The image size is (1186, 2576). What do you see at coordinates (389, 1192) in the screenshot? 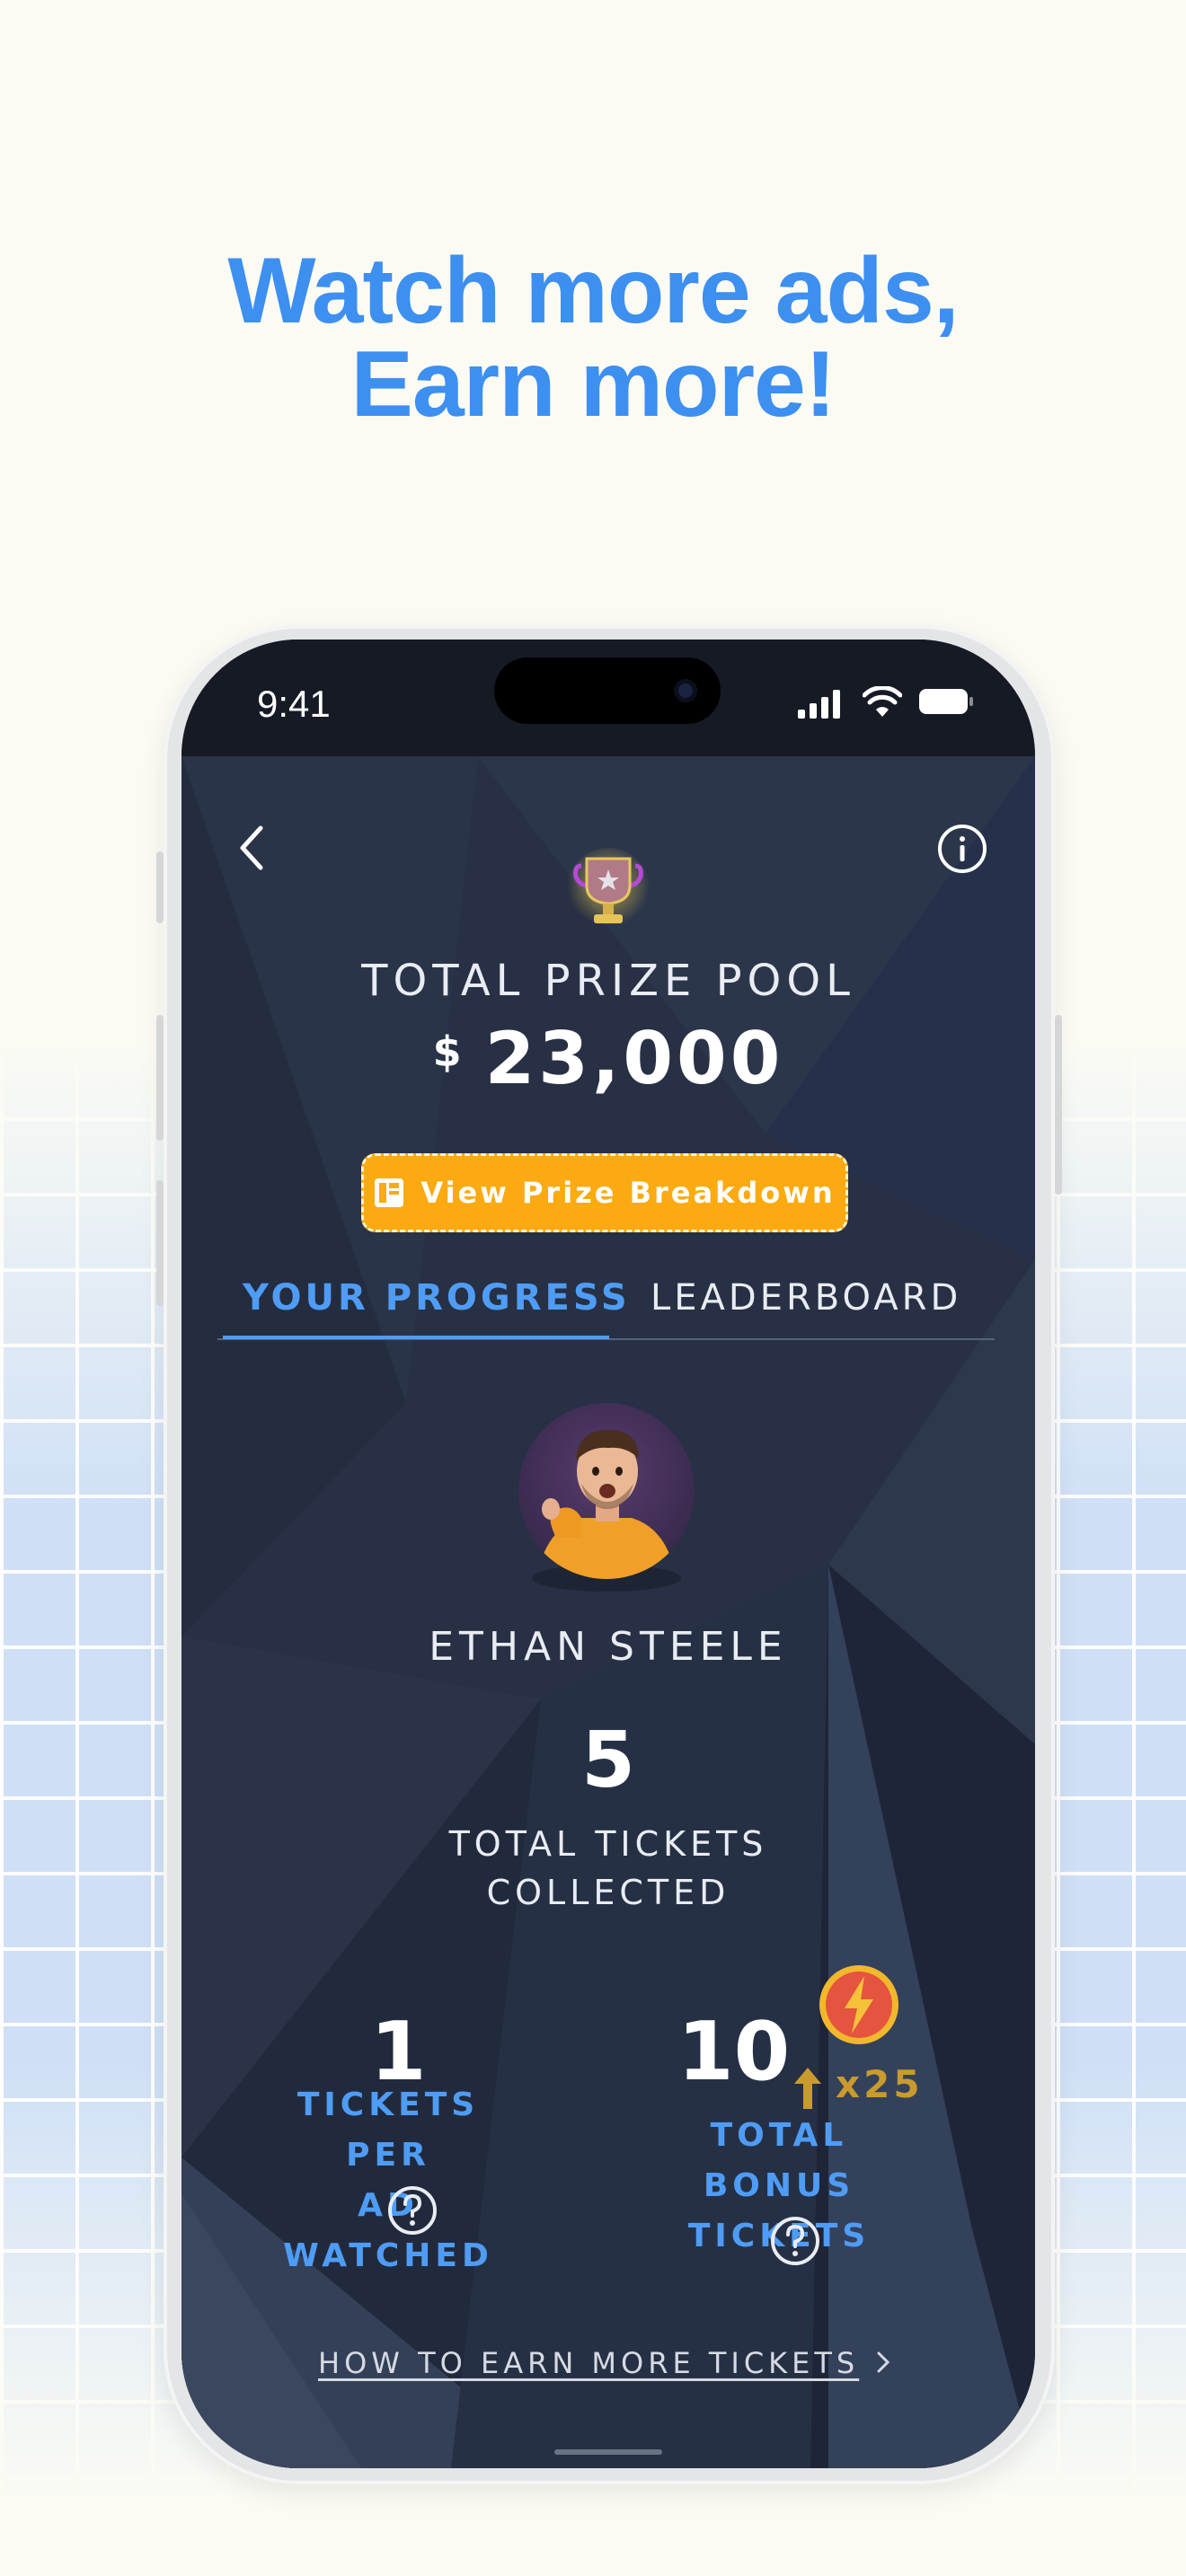
I see `list-icon` at bounding box center [389, 1192].